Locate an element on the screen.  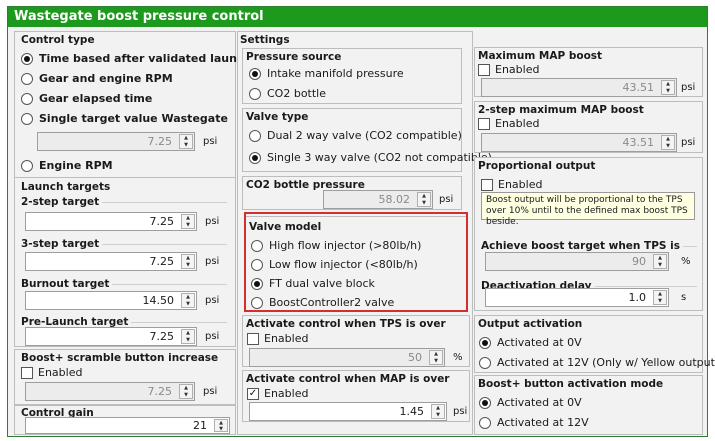
burnout-input: 14.50 ▲ ▼ is located at coordinates (111, 300).